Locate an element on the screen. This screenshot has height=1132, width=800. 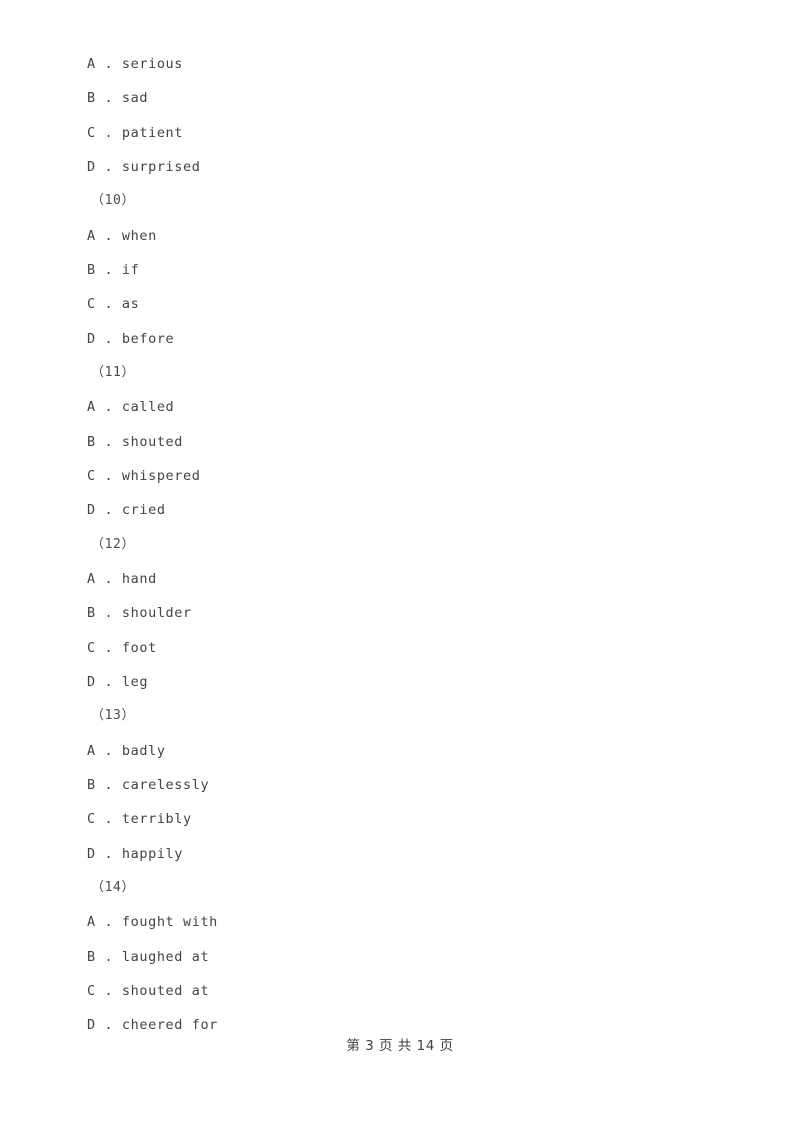
question-number: （10） is located at coordinates (113, 201).